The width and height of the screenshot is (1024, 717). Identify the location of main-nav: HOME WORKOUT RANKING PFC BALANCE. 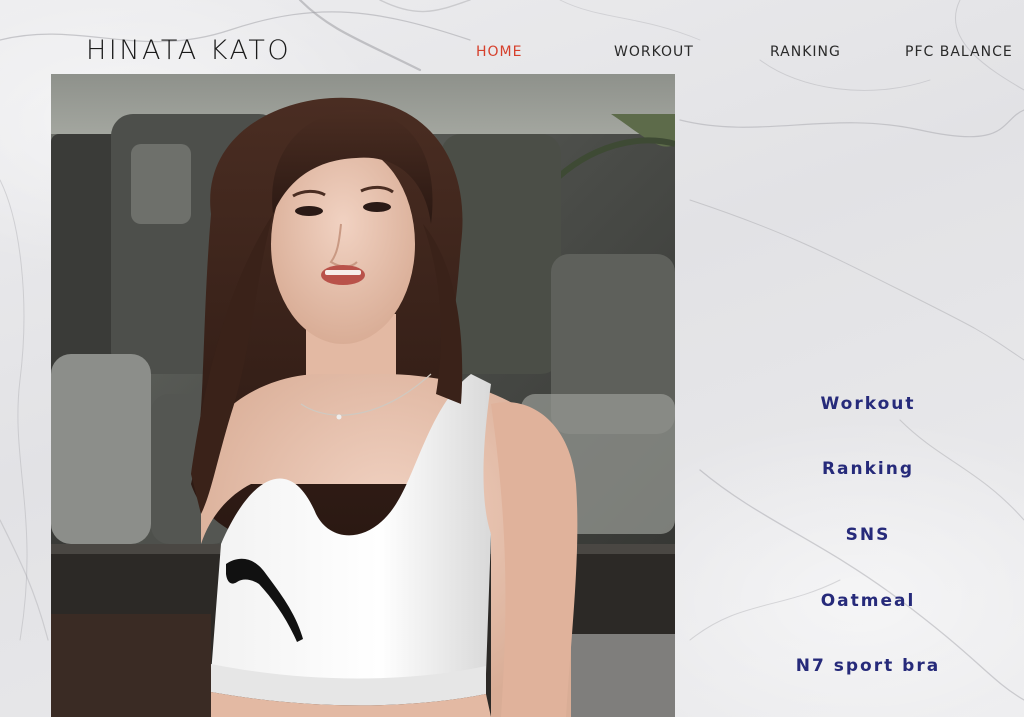
(512, 53).